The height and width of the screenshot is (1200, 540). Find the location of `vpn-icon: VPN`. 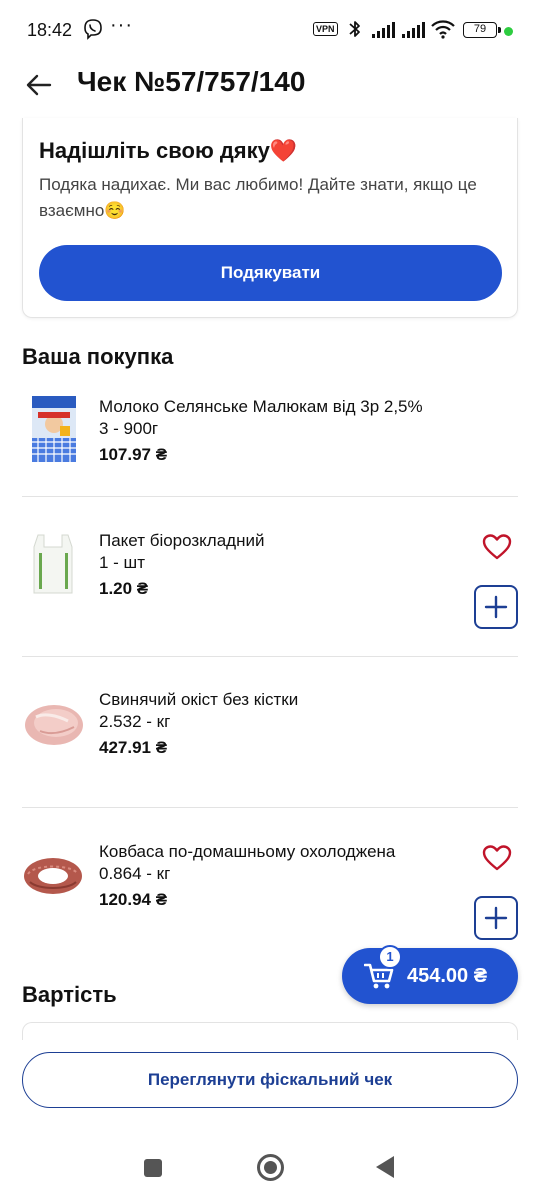

vpn-icon: VPN is located at coordinates (325, 29).